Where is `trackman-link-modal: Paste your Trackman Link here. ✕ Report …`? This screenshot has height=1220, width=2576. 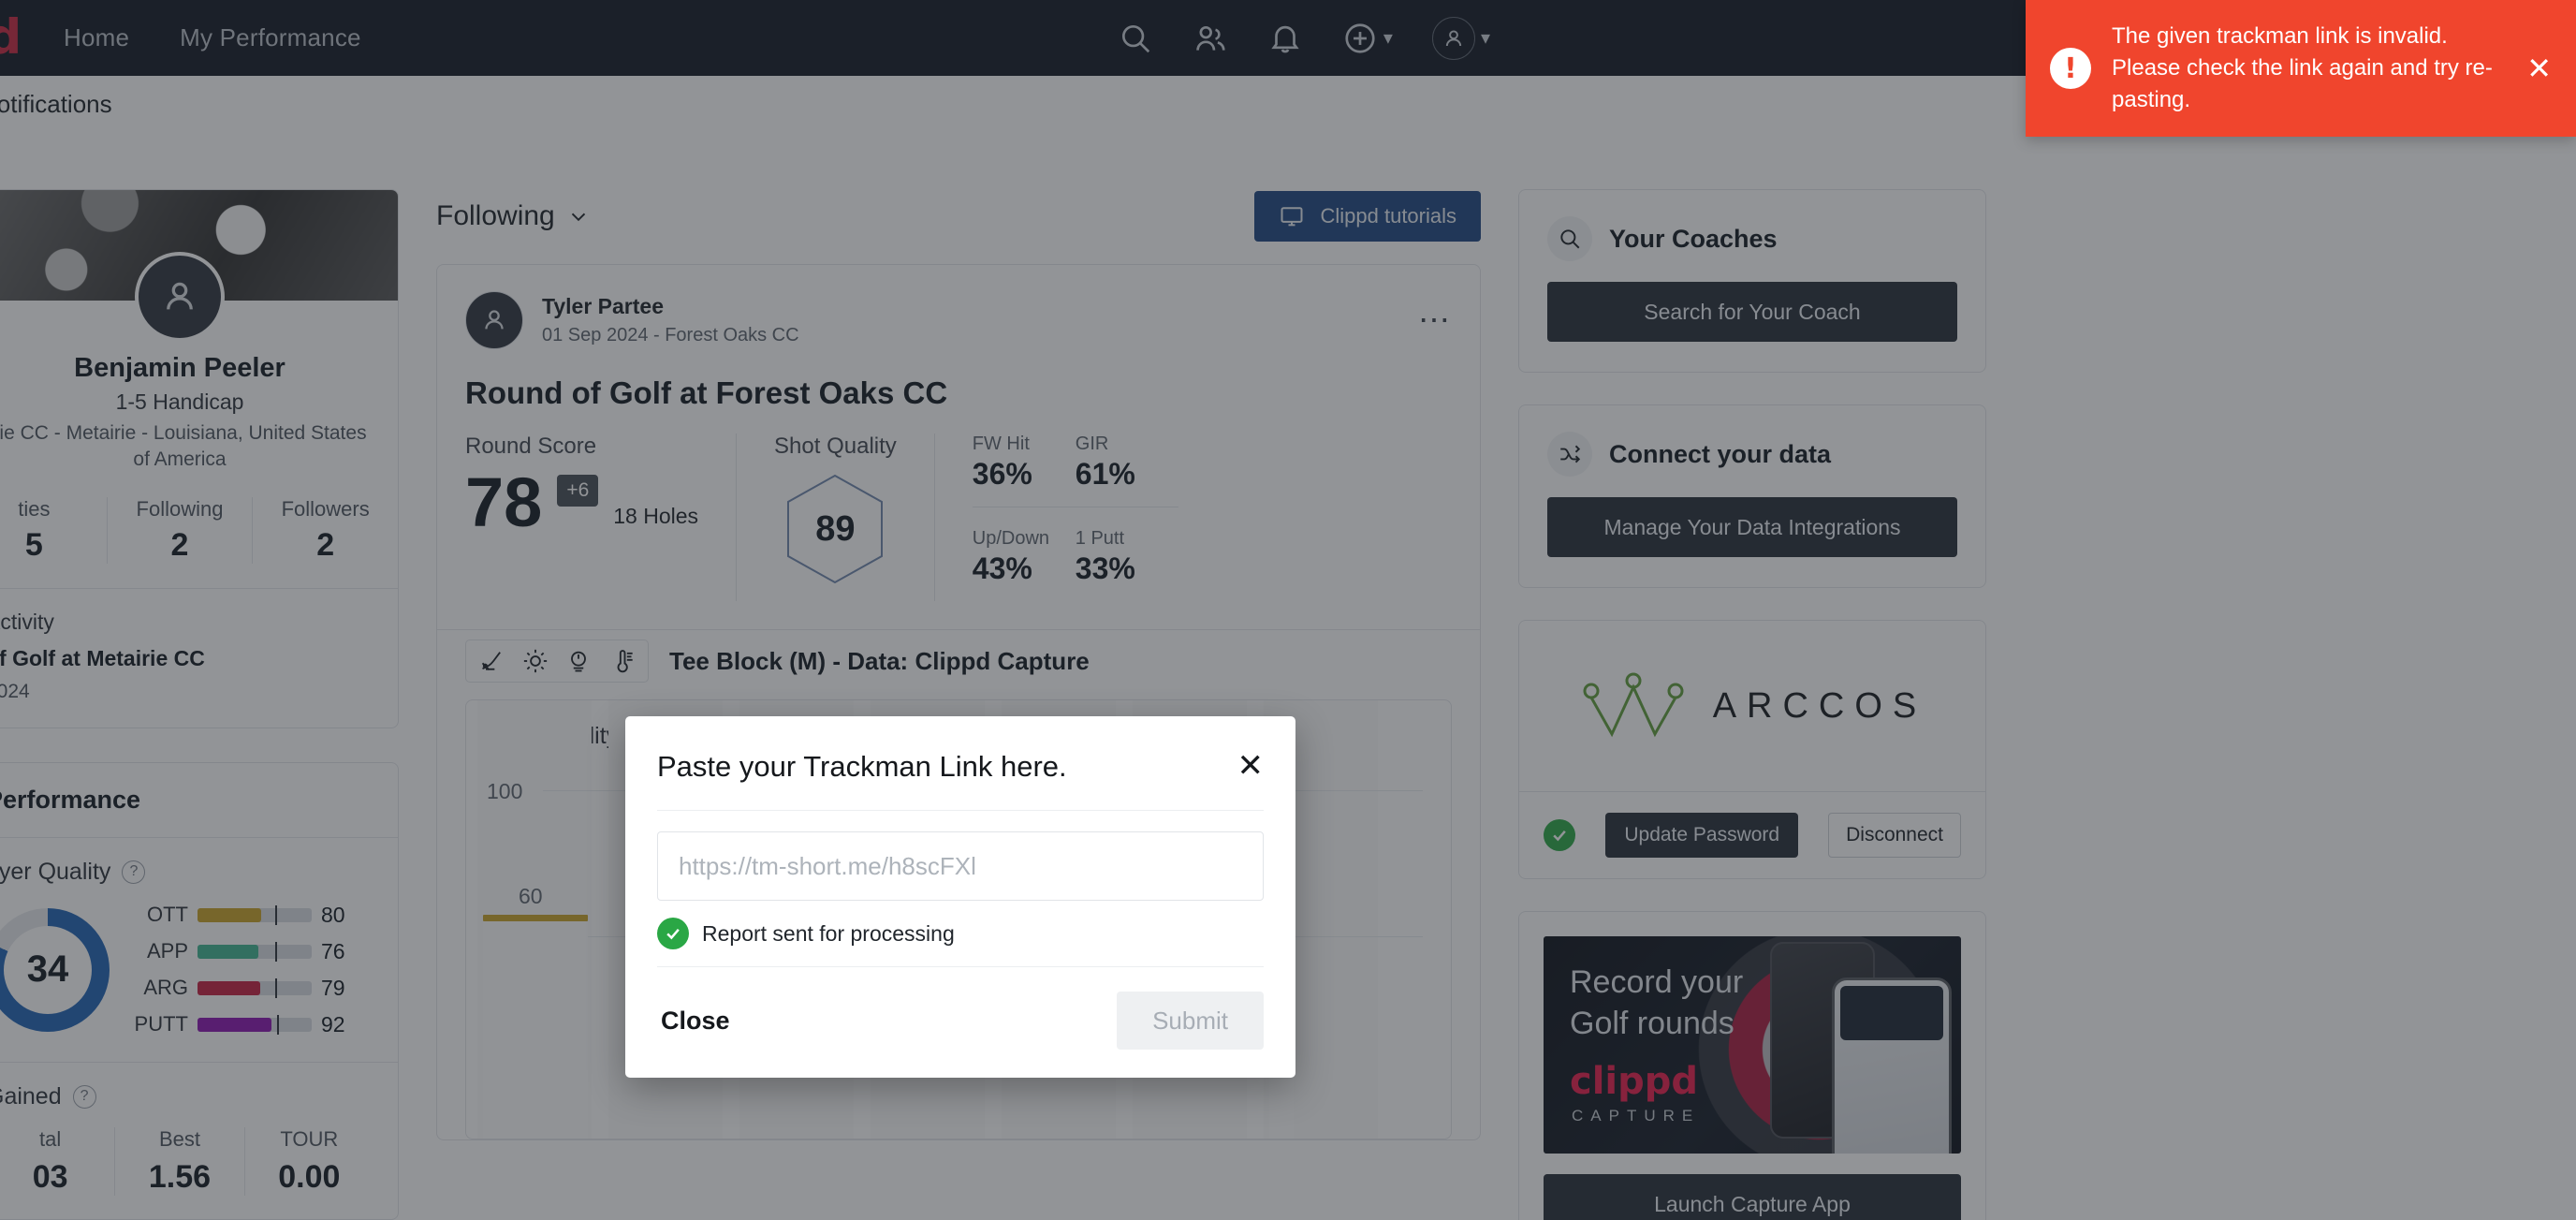 trackman-link-modal: Paste your Trackman Link here. ✕ Report … is located at coordinates (960, 897).